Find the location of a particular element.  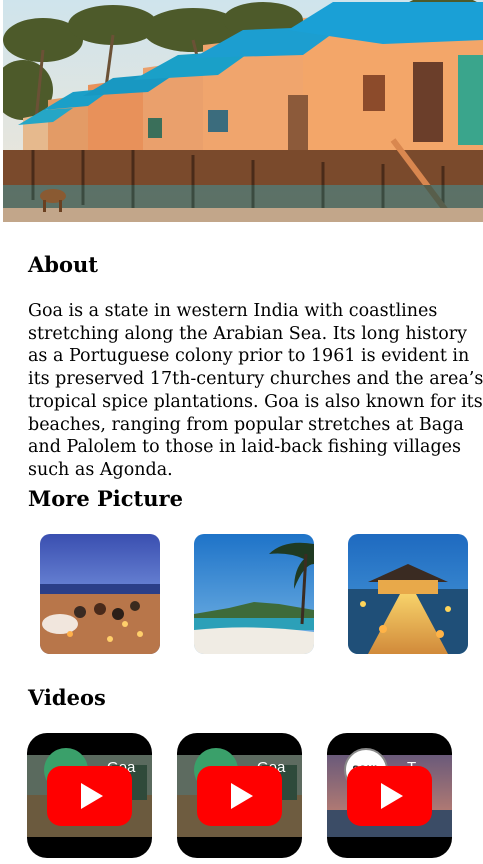

video-thumbnail-3: SOUL T is located at coordinates (389, 795).